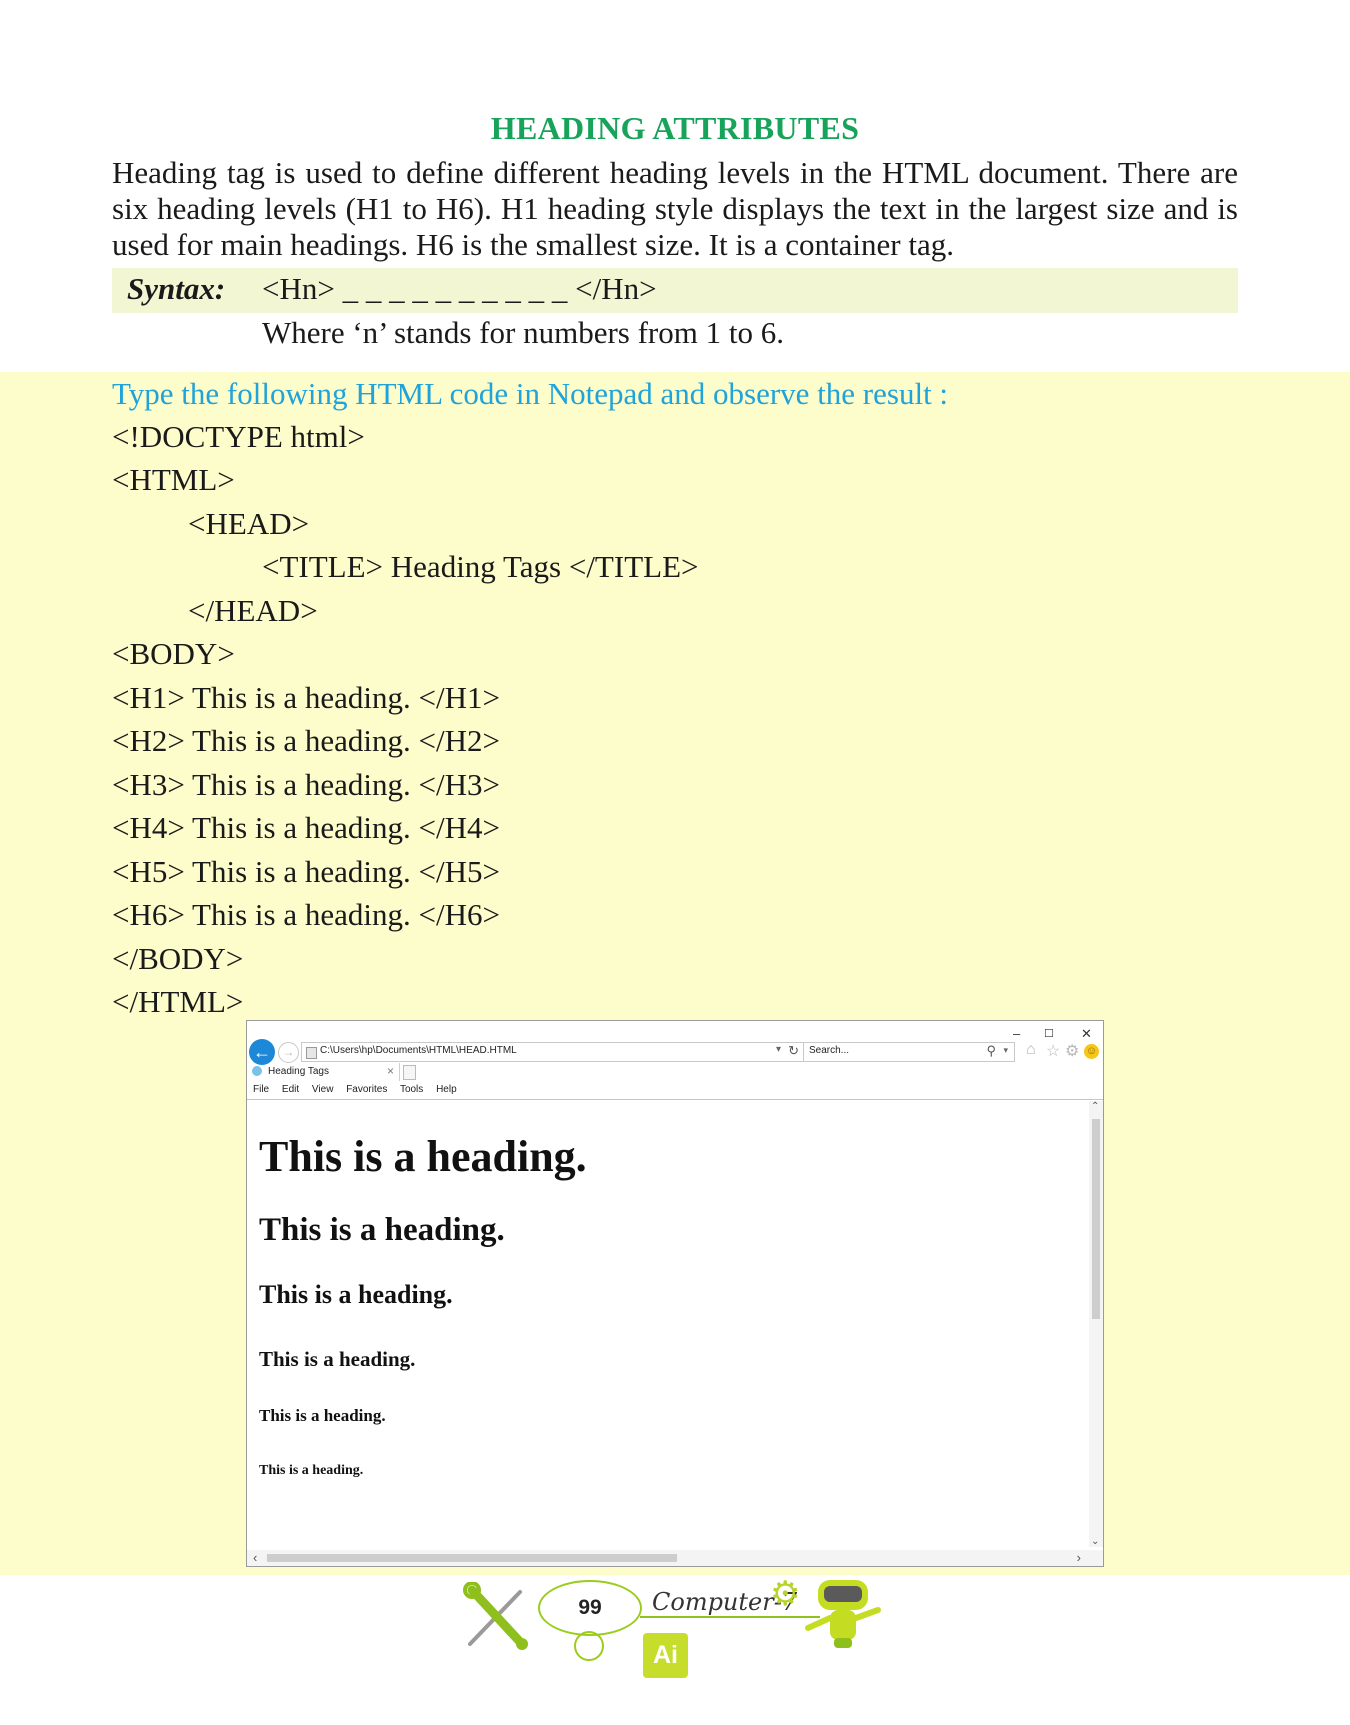 This screenshot has height=1725, width=1350. Describe the element at coordinates (255, 1557) in the screenshot. I see `scroll-left-icon: ‹` at that location.